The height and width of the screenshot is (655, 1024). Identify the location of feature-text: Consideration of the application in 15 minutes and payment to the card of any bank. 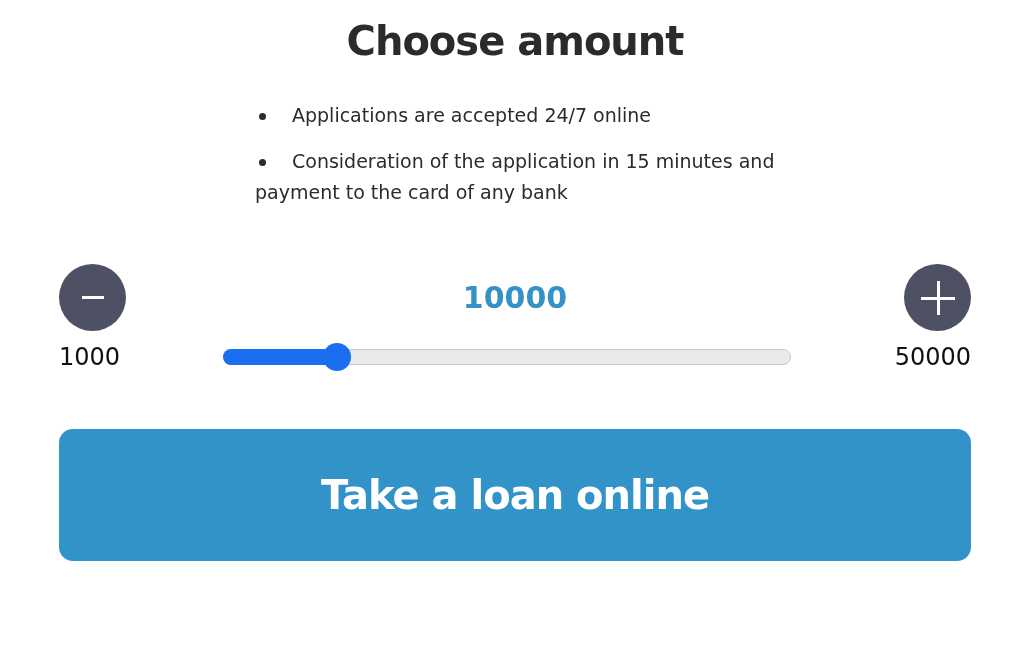
(515, 177).